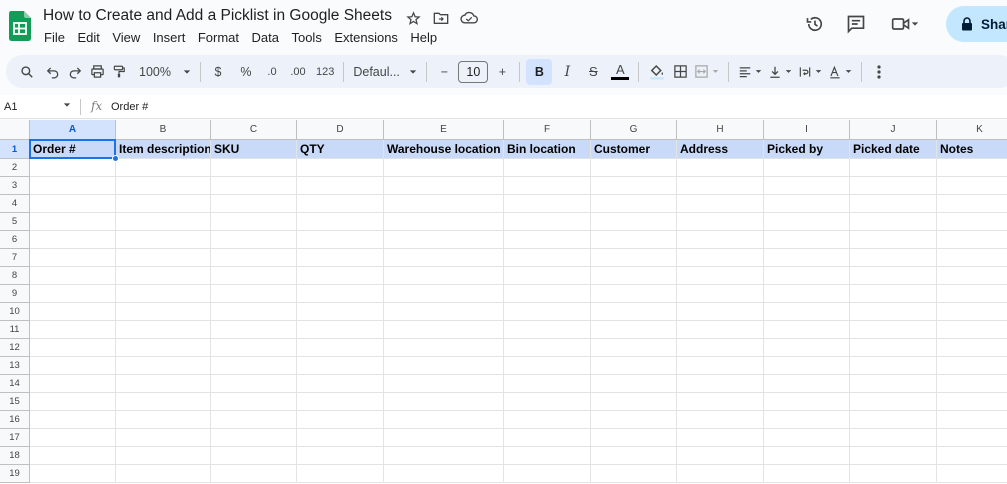  Describe the element at coordinates (163, 149) in the screenshot. I see `cell-b1: Item description` at that location.